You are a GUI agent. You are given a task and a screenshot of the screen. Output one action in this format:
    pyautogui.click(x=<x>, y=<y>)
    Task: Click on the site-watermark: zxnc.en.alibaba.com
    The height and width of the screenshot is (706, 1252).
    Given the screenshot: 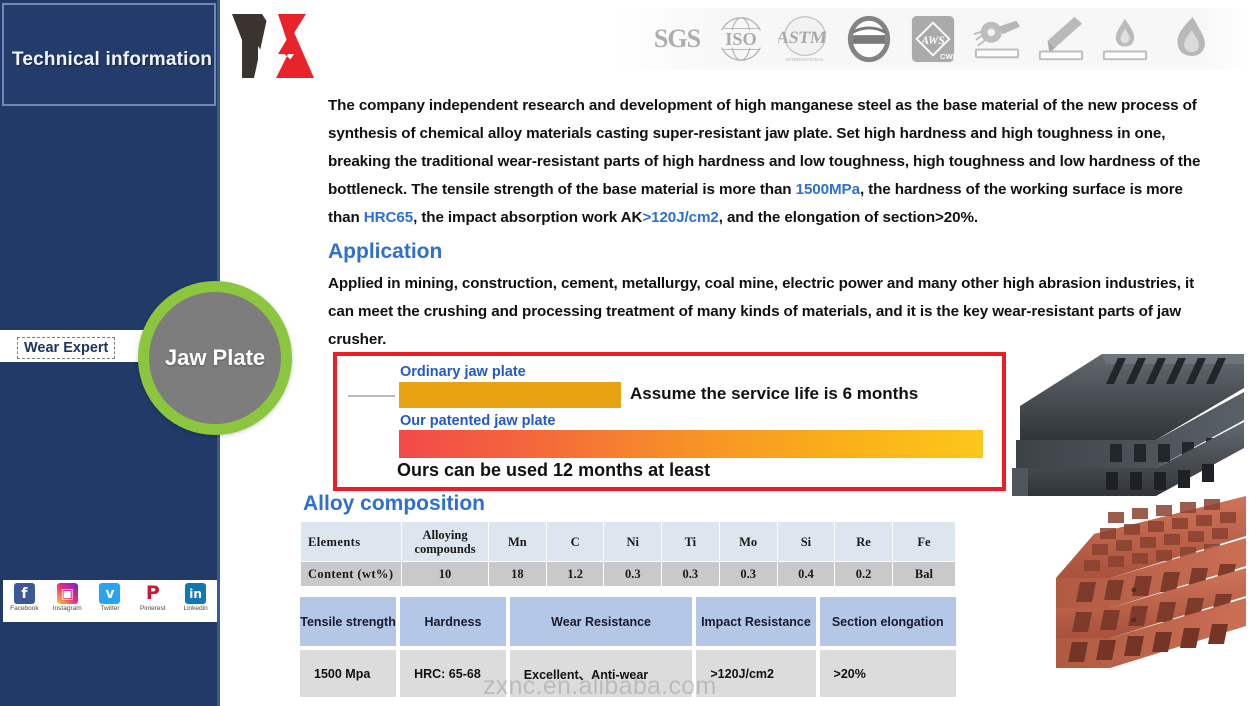 What is the action you would take?
    pyautogui.click(x=600, y=686)
    